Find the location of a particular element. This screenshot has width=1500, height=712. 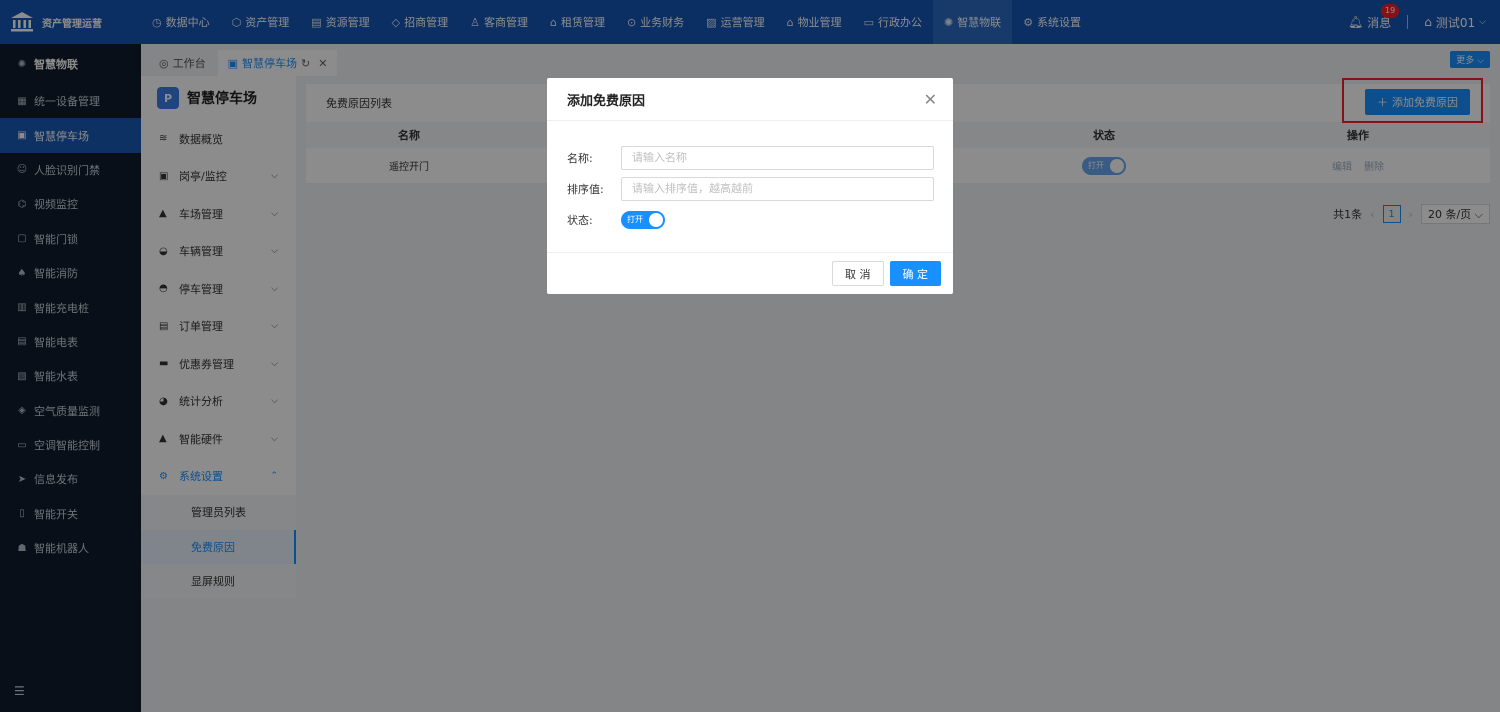

form-row-status: 状态: 打开 is located at coordinates (750, 219).